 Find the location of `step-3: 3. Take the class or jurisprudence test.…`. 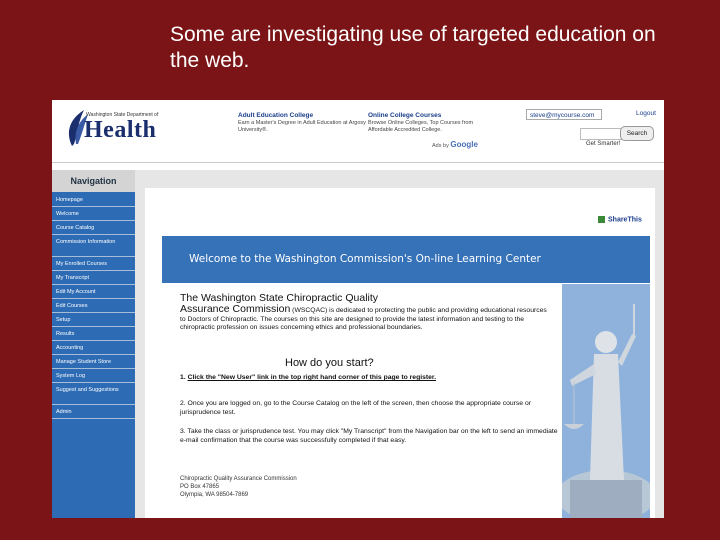

step-3: 3. Take the class or jurisprudence test.… is located at coordinates (369, 436).